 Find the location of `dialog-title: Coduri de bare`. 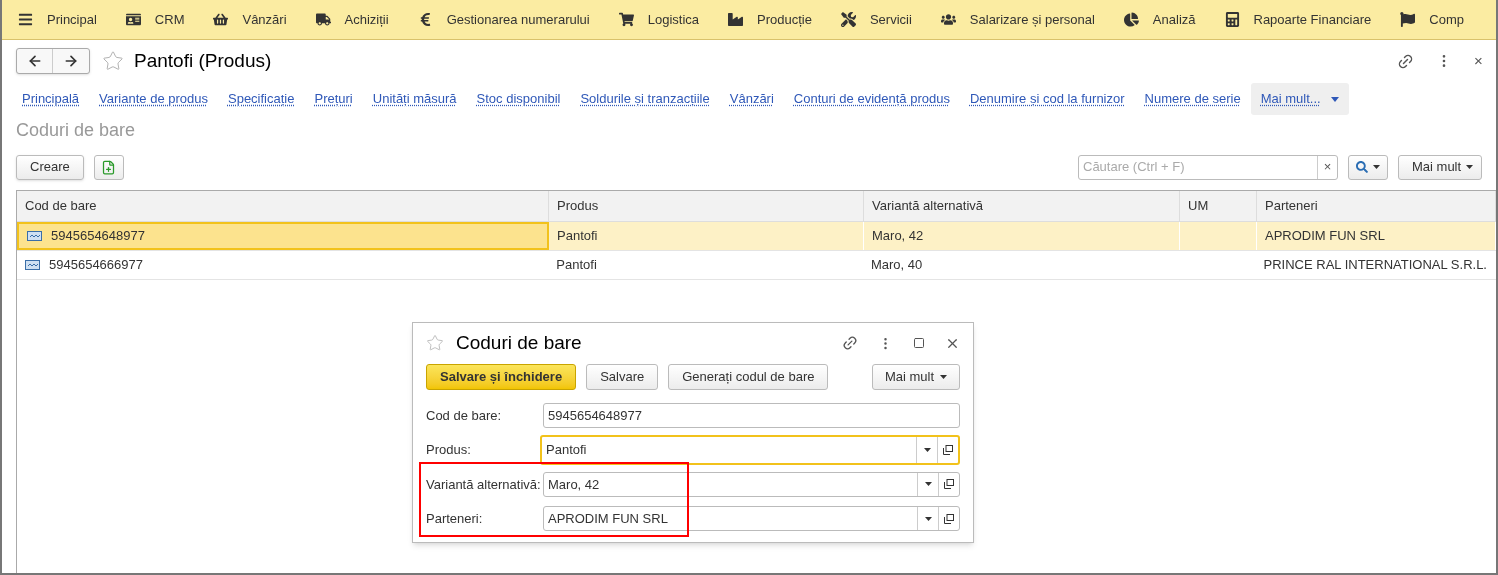

dialog-title: Coduri de bare is located at coordinates (519, 342).